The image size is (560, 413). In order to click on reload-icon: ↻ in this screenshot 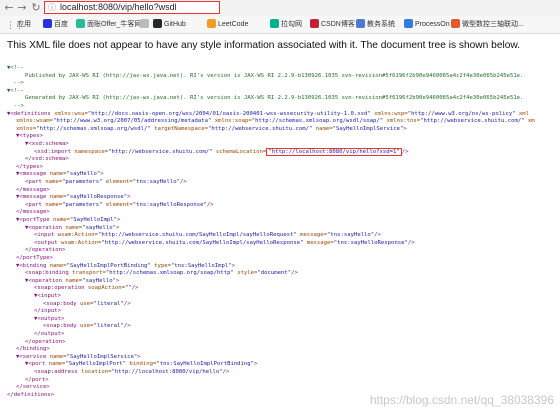, I will do `click(36, 8)`.